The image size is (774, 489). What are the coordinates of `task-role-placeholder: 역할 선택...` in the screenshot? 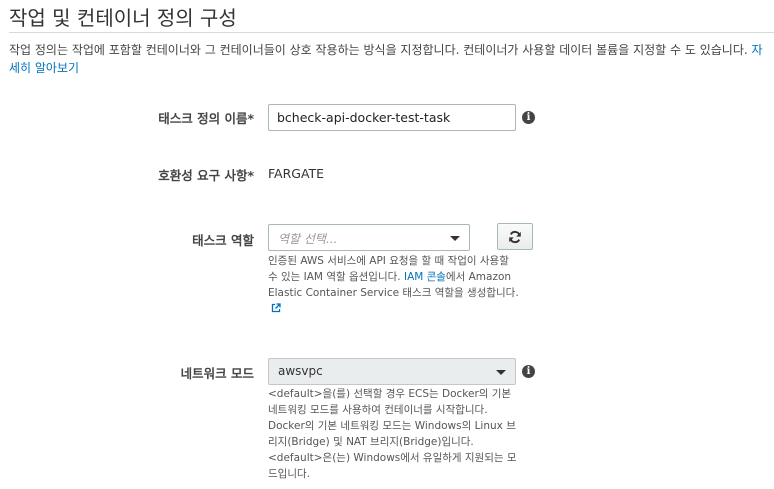 It's located at (308, 239).